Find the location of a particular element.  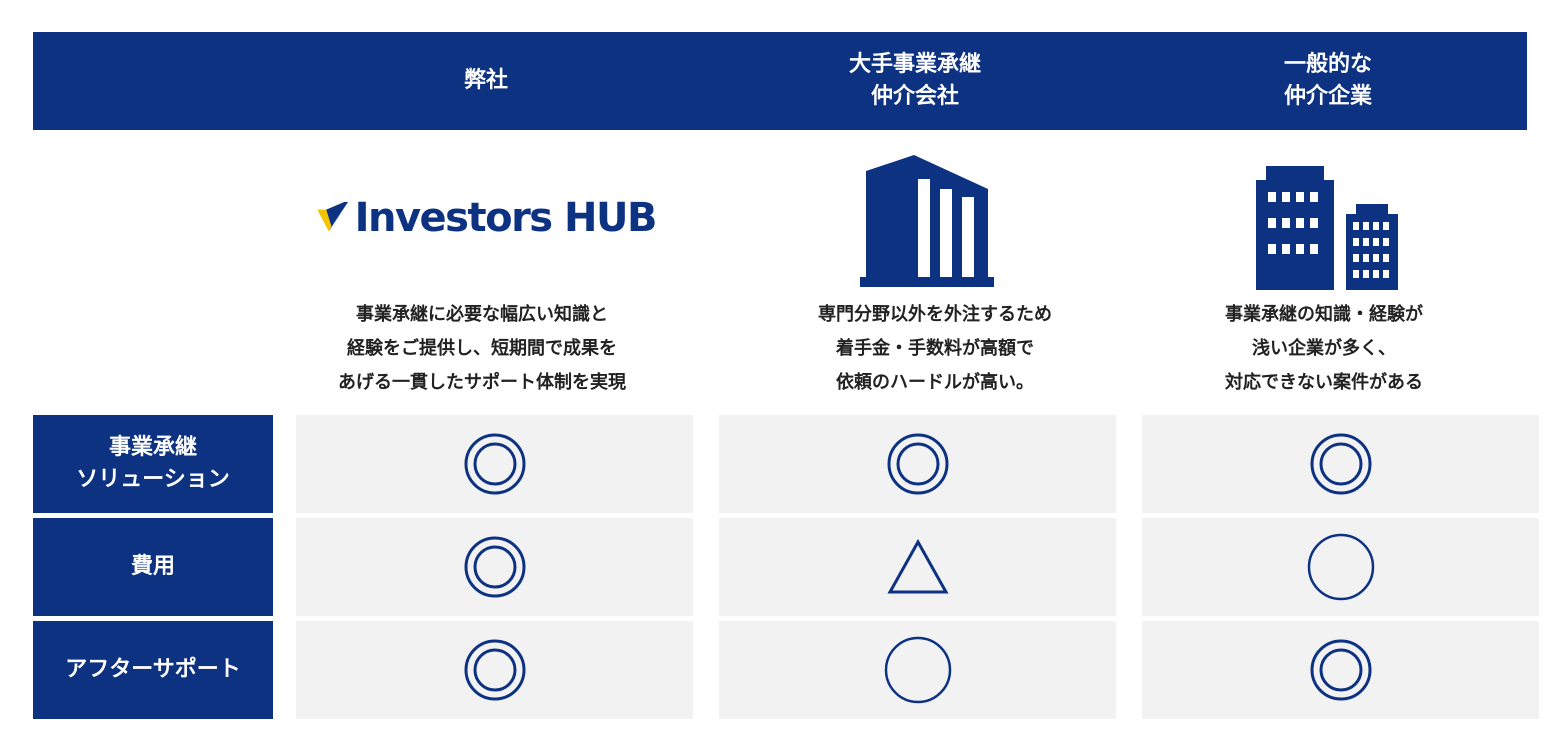

description-large-brokers: 専門分野以外を外注するため 着手金・手数料が高額で 依頼のハードルが高い。 is located at coordinates (935, 348).